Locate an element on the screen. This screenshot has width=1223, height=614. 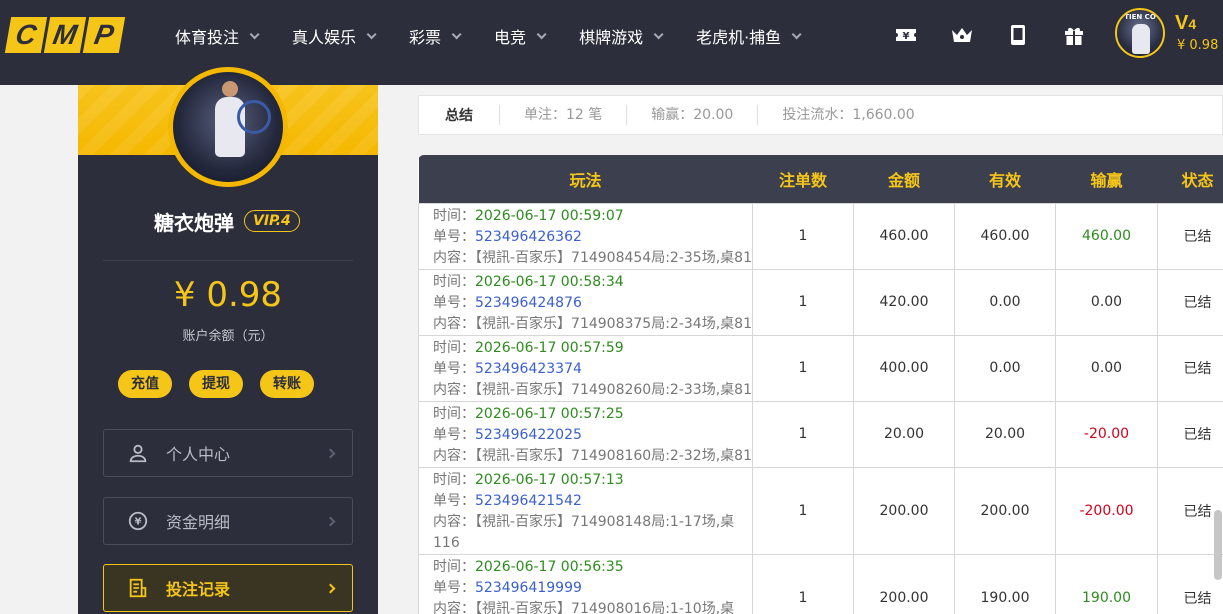
wallet-actions: 充值 提现 转账 is located at coordinates (216, 384).